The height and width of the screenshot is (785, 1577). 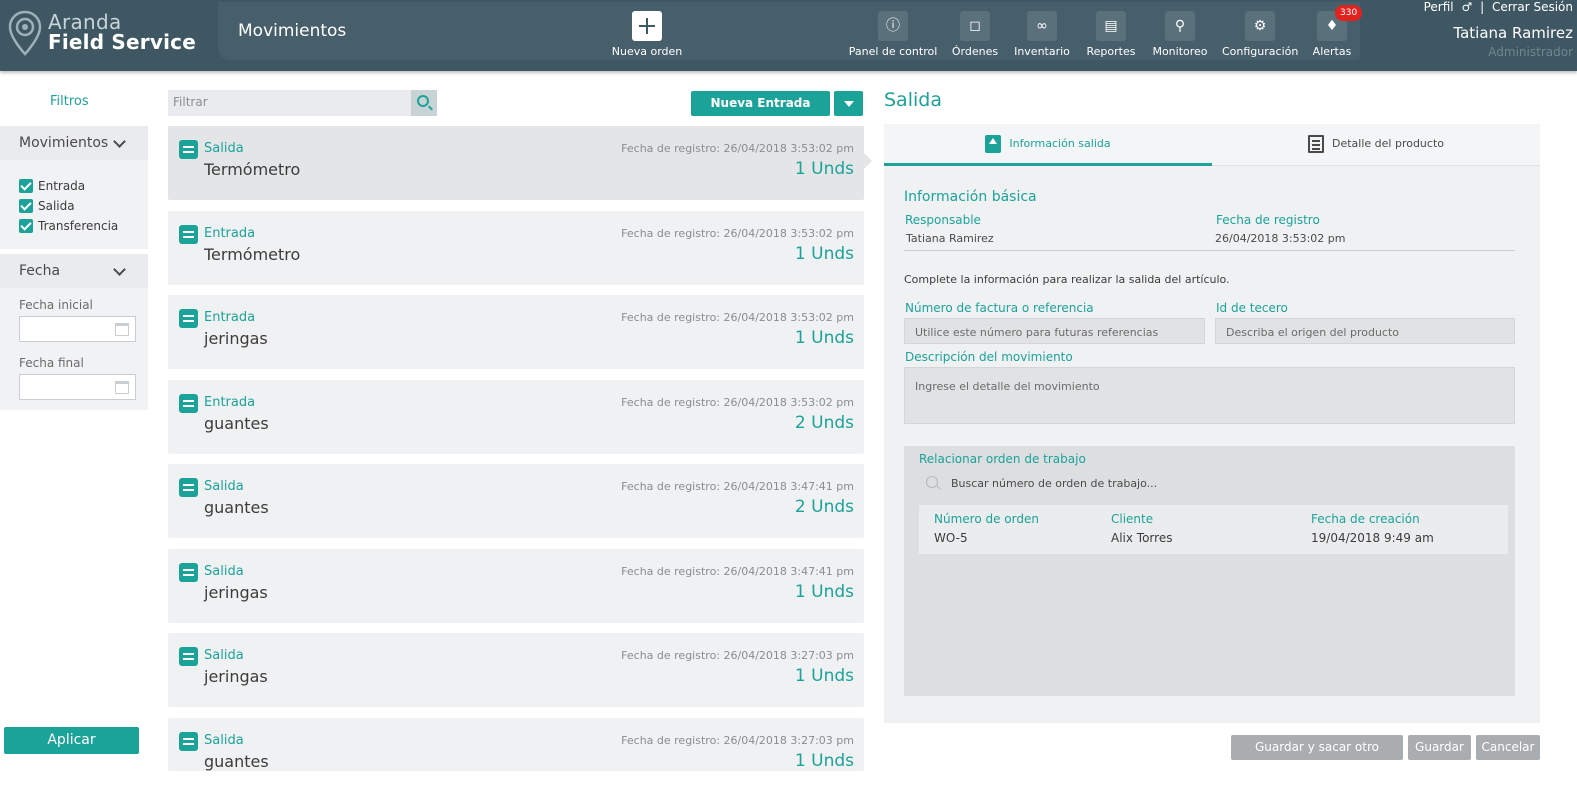 I want to click on cancel-button: Cancelar, so click(x=1508, y=747).